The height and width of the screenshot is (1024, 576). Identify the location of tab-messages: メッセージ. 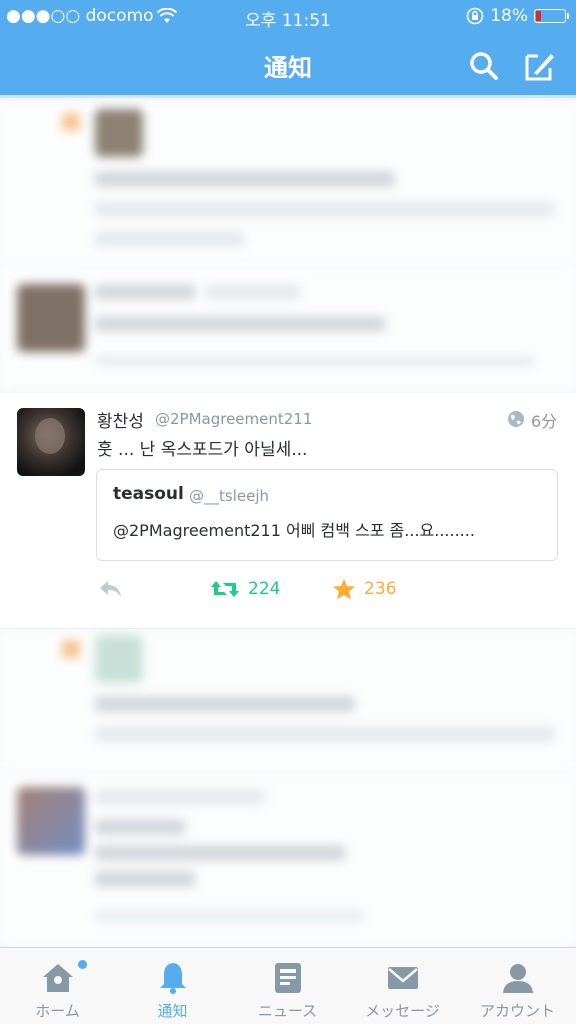
(402, 986).